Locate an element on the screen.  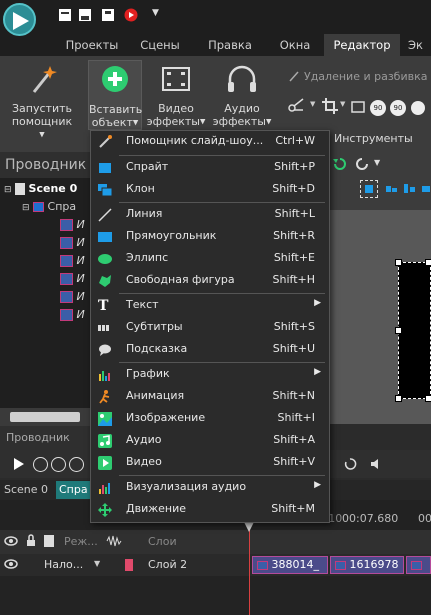
volume-icon is located at coordinates (377, 464).